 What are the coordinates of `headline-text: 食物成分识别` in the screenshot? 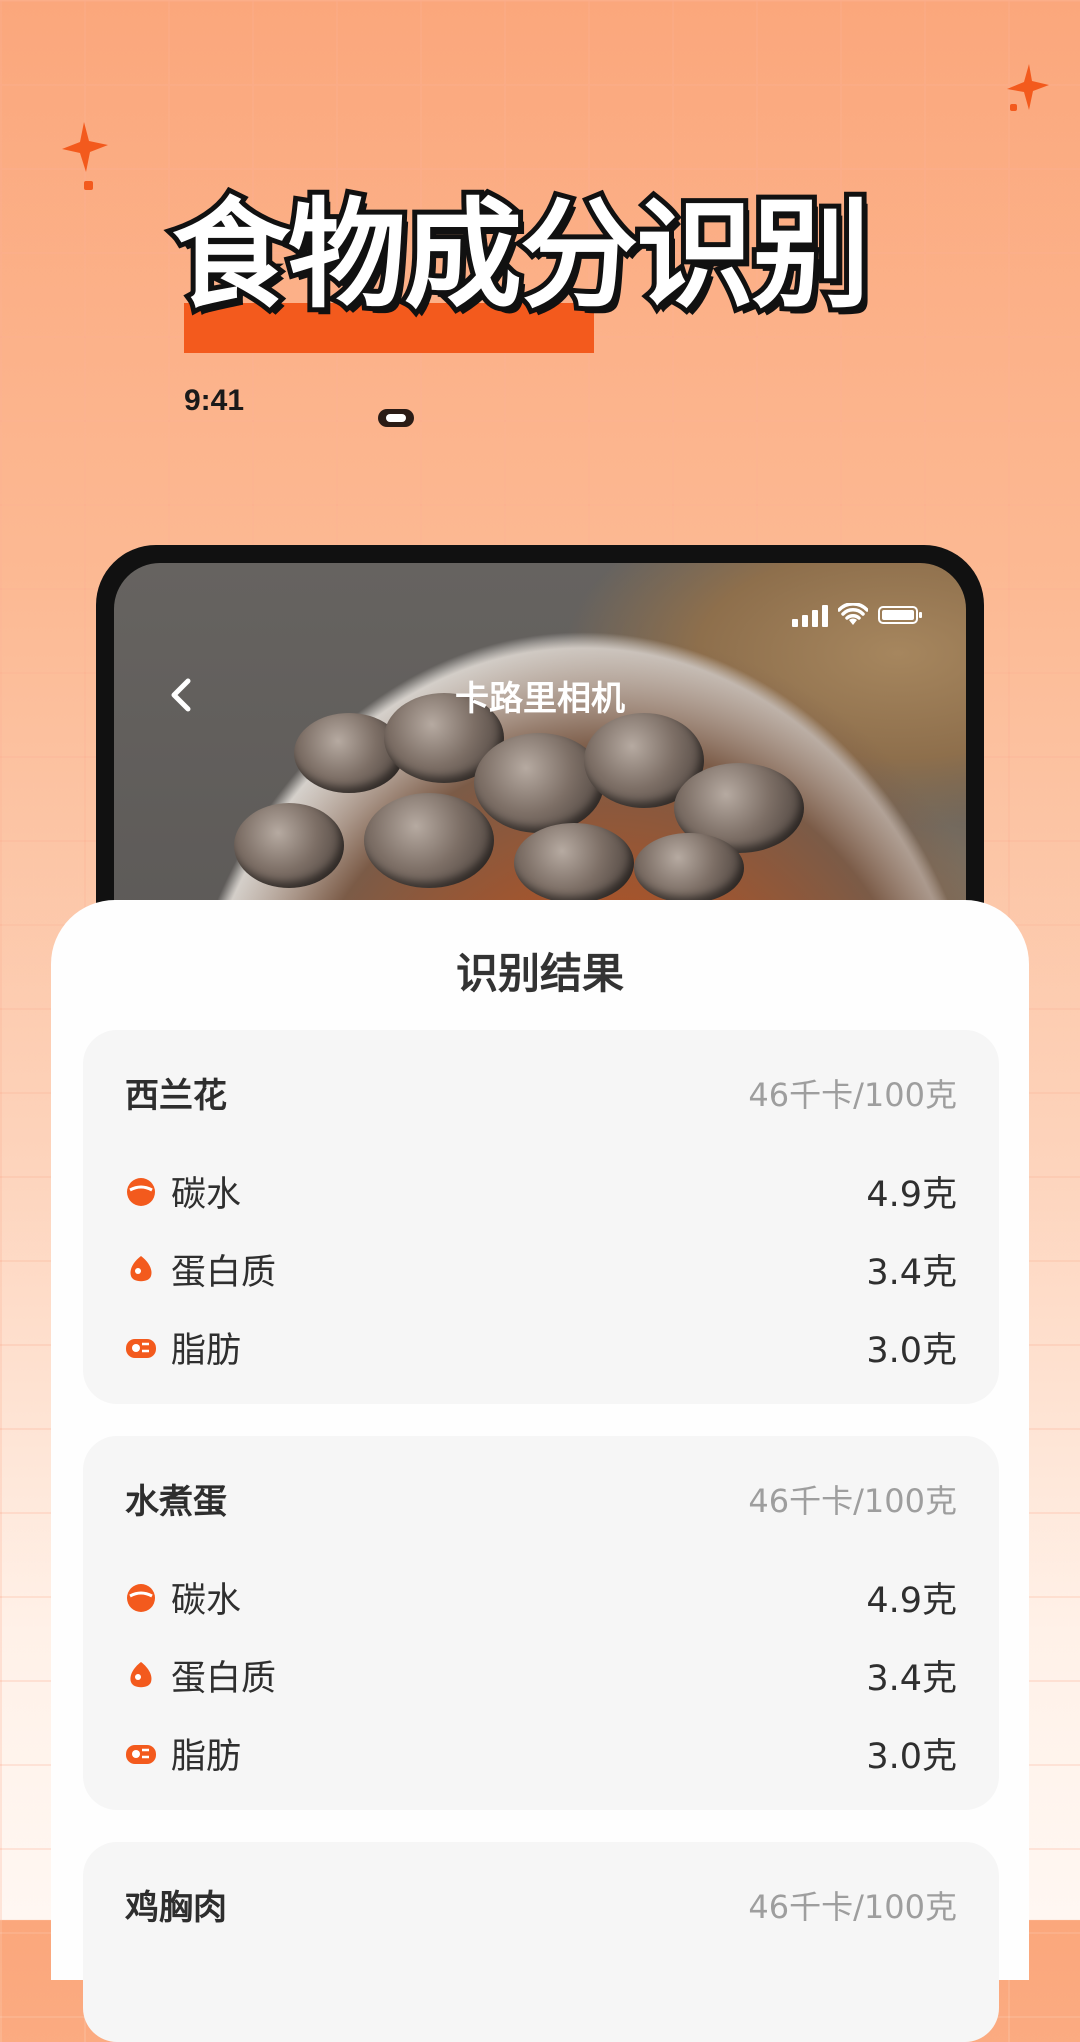 It's located at (521, 255).